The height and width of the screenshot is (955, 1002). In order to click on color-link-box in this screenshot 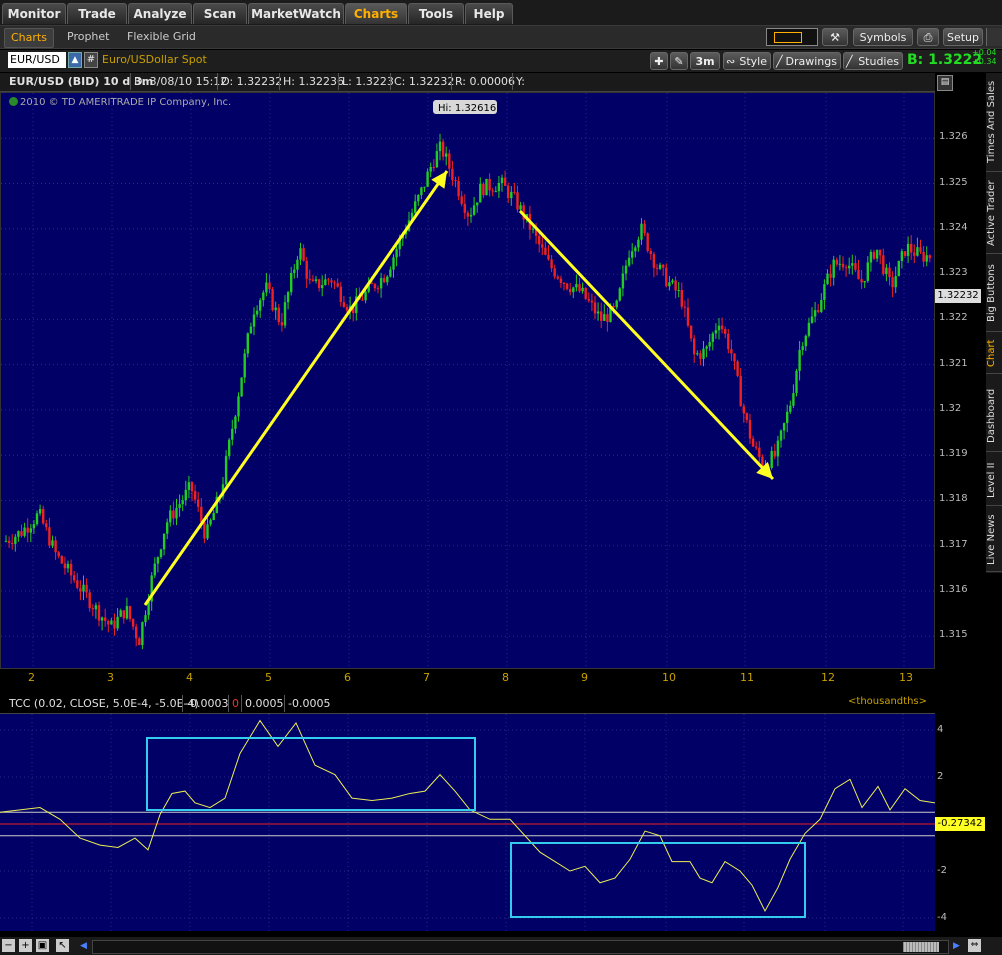, I will do `click(792, 37)`.